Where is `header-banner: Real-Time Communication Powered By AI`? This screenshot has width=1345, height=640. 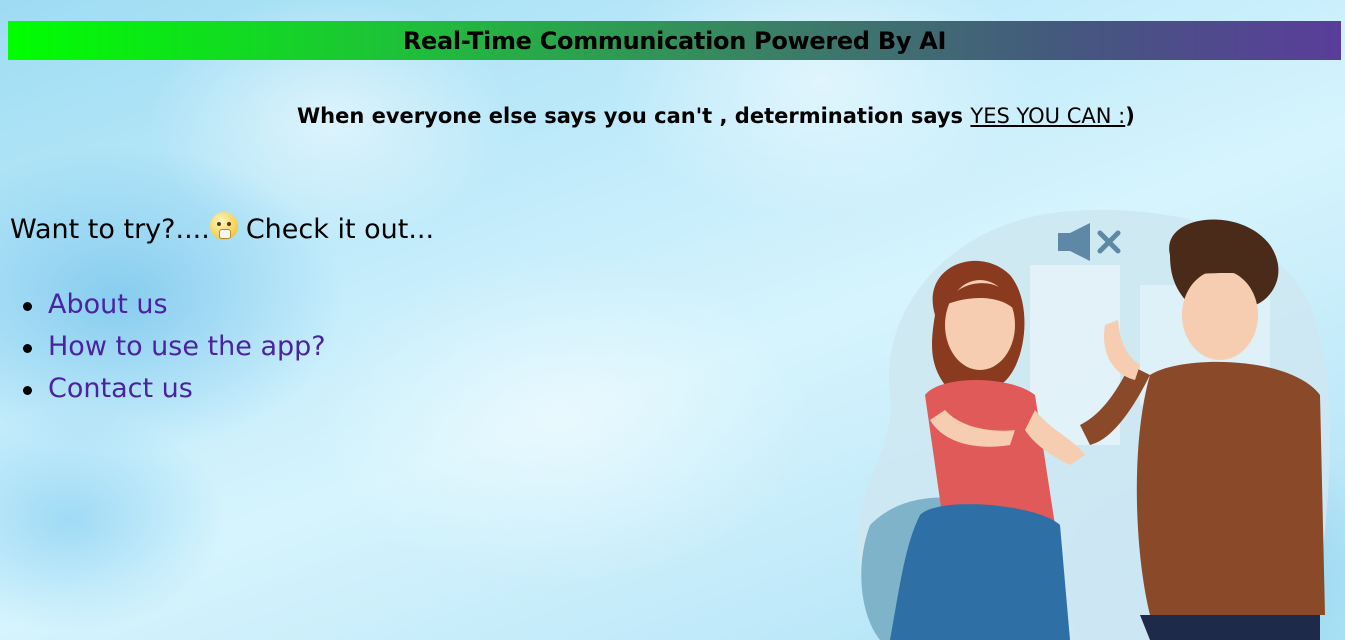 header-banner: Real-Time Communication Powered By AI is located at coordinates (674, 40).